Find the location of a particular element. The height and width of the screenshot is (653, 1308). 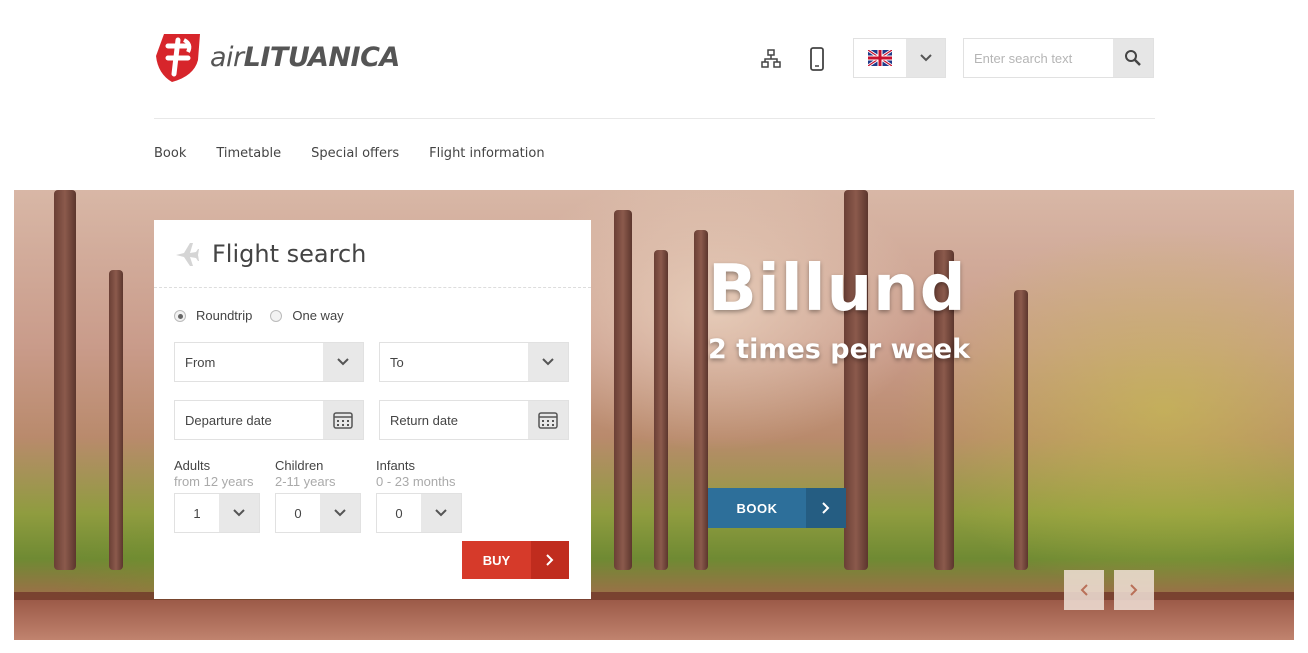

search-button is located at coordinates (1133, 58).